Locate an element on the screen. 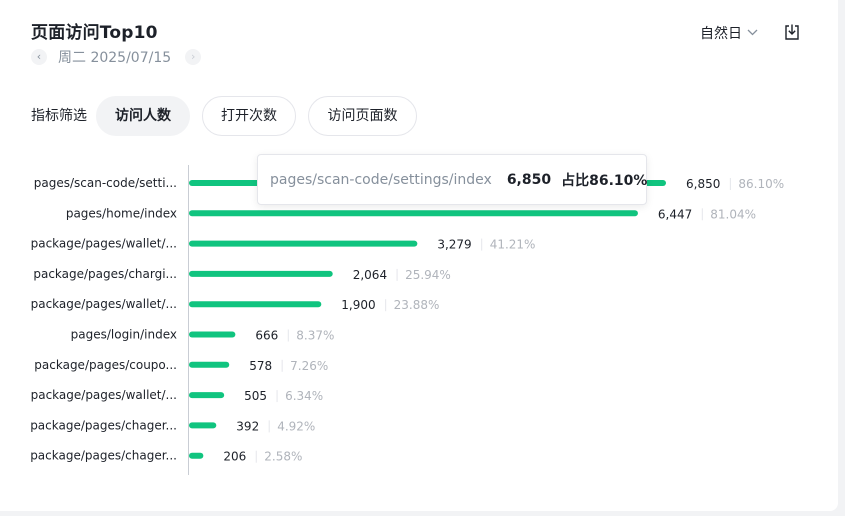 The height and width of the screenshot is (516, 845). percent-label: 6.34% is located at coordinates (304, 396).